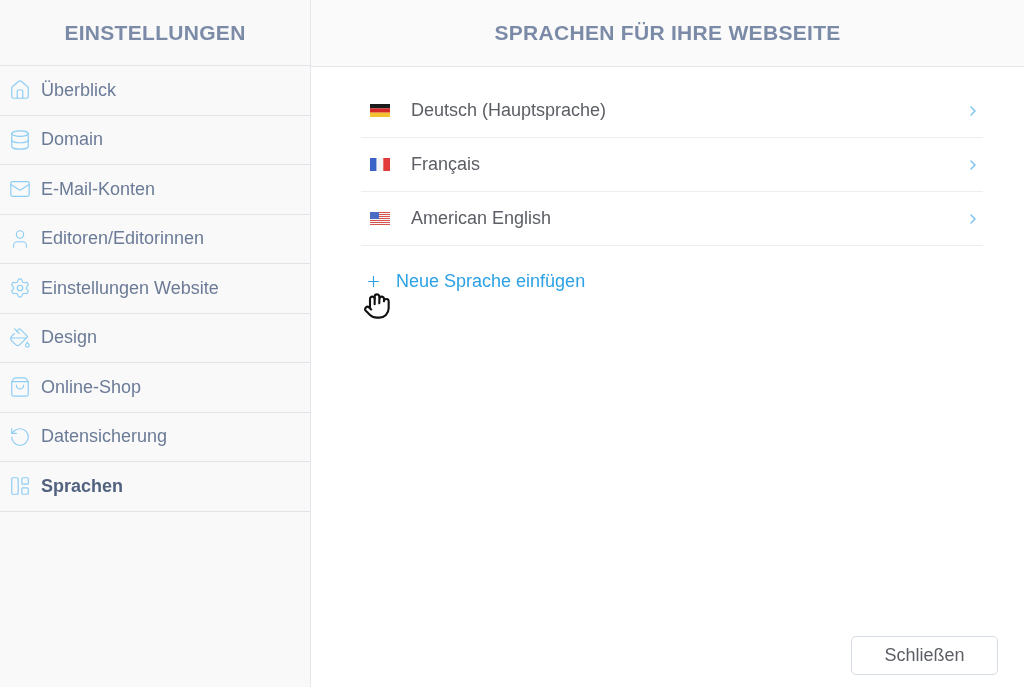  Describe the element at coordinates (155, 338) in the screenshot. I see `sidebar-item: Design` at that location.